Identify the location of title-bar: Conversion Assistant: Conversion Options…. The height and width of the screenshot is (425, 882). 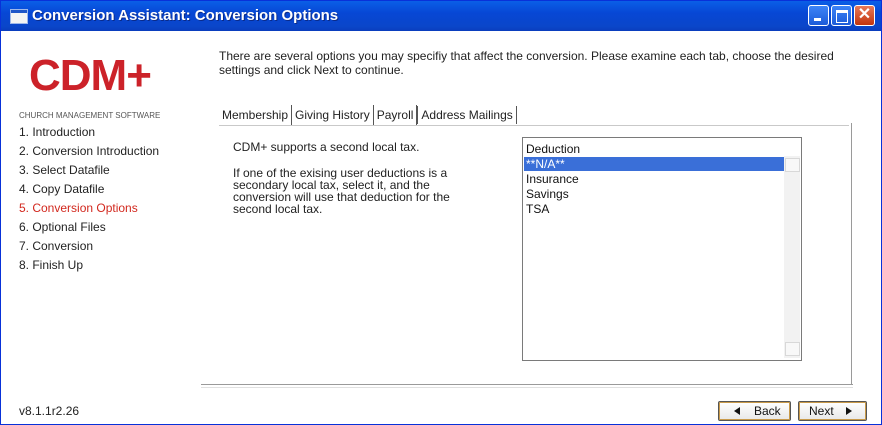
(441, 16).